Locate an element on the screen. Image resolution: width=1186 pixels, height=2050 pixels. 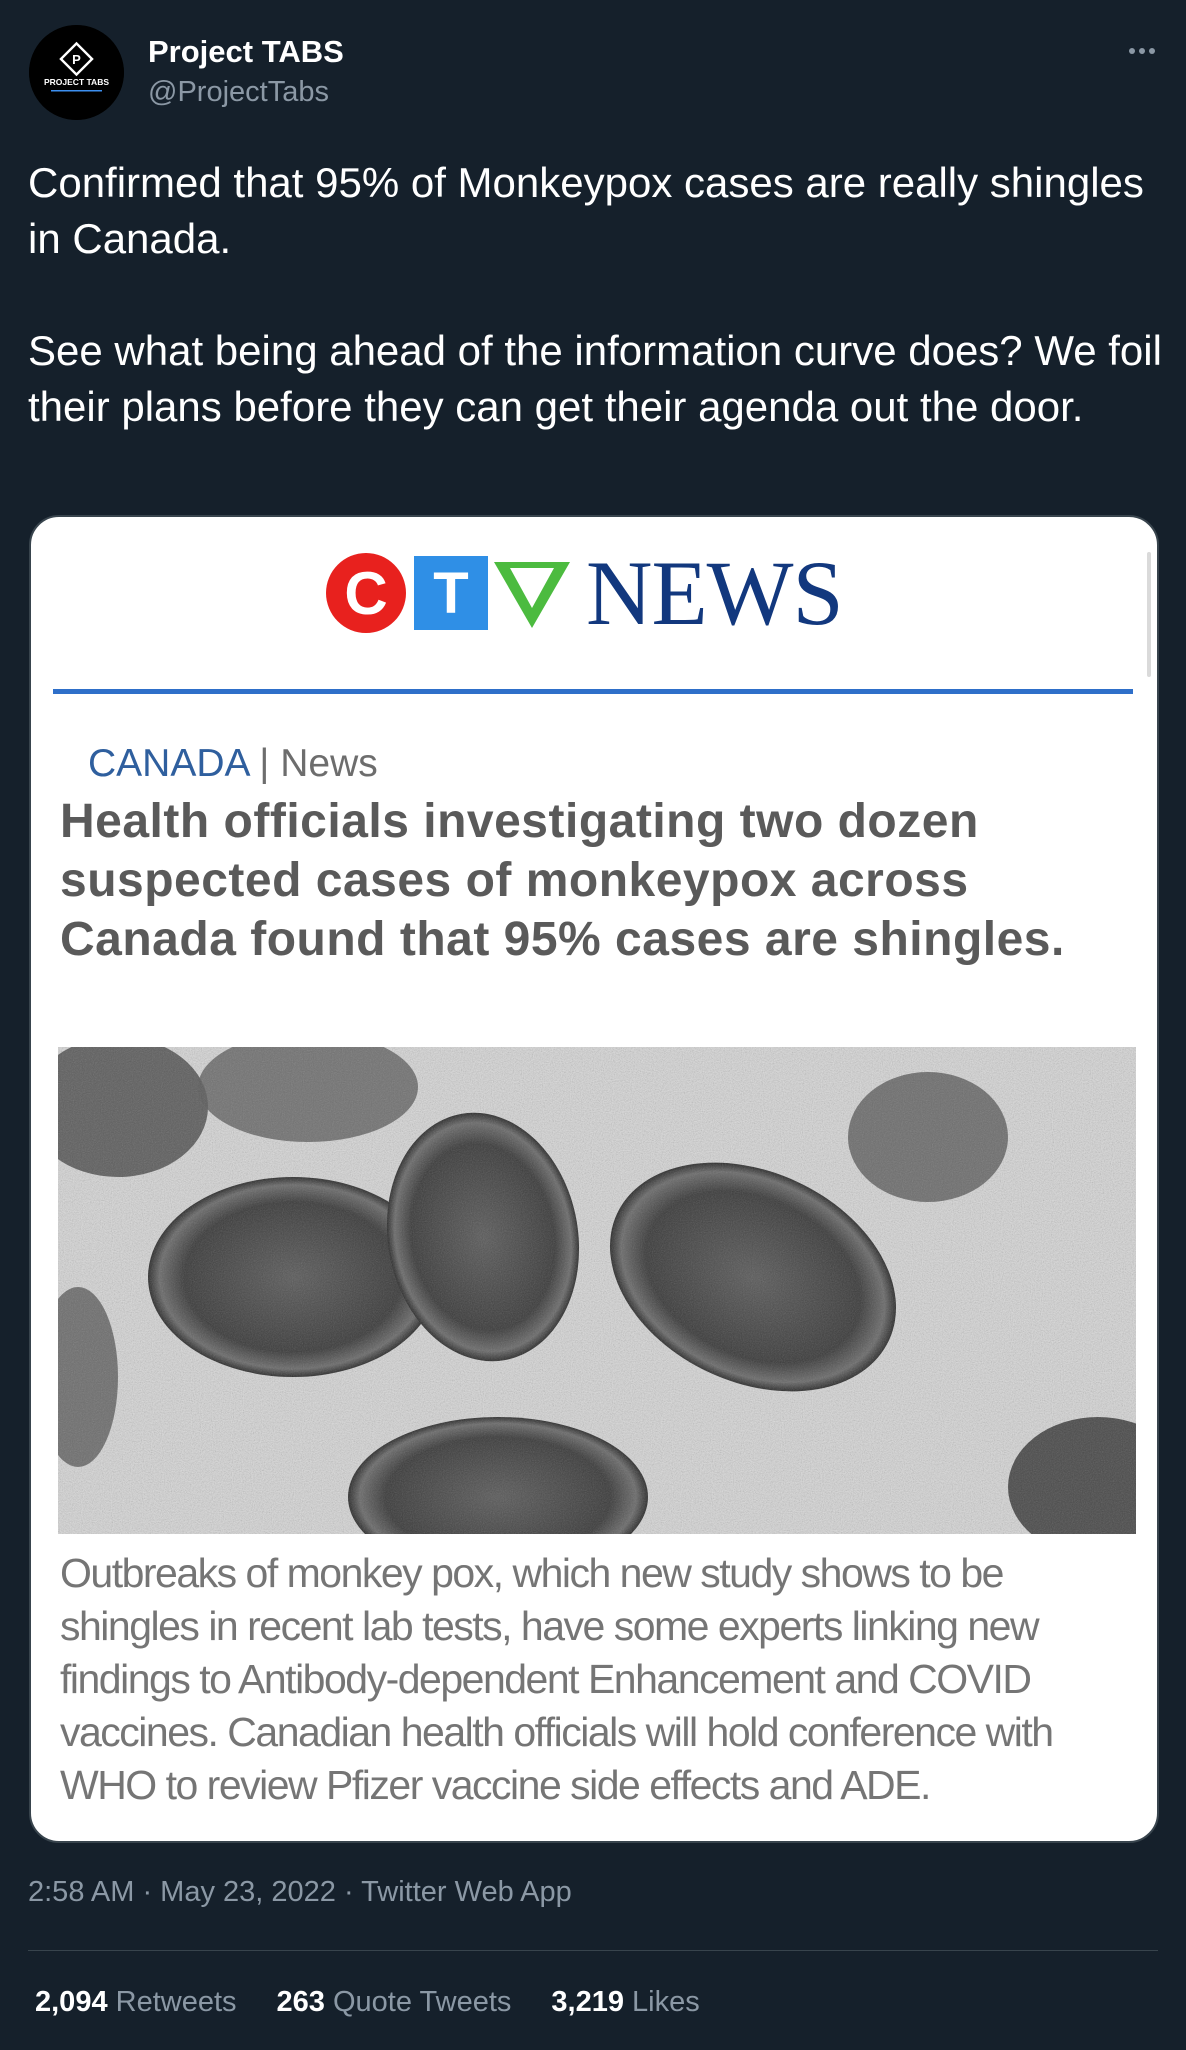
quote-tweets-stat: 263 Quote Tweets is located at coordinates (394, 2002).